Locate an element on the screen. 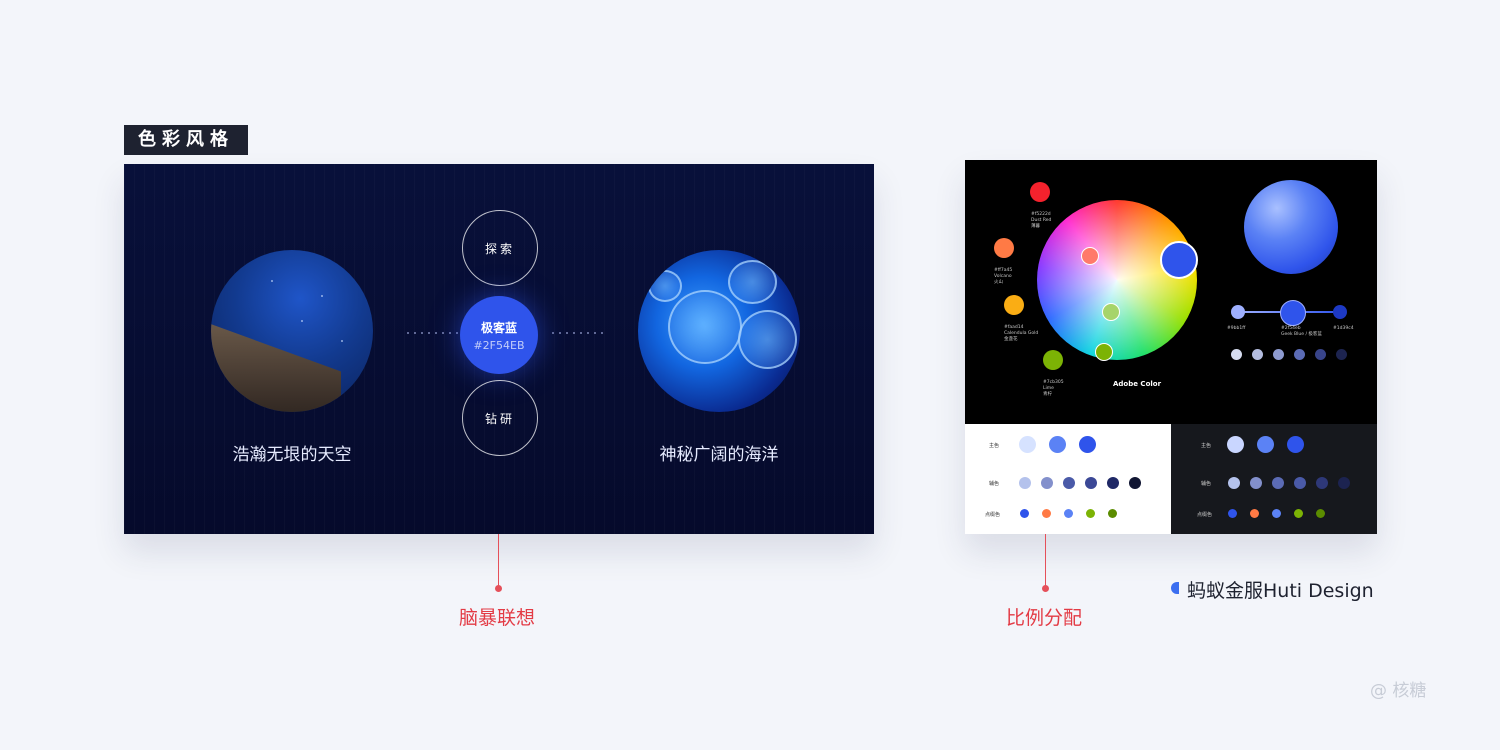 The width and height of the screenshot is (1500, 750). connector-dot-right is located at coordinates (1045, 588).